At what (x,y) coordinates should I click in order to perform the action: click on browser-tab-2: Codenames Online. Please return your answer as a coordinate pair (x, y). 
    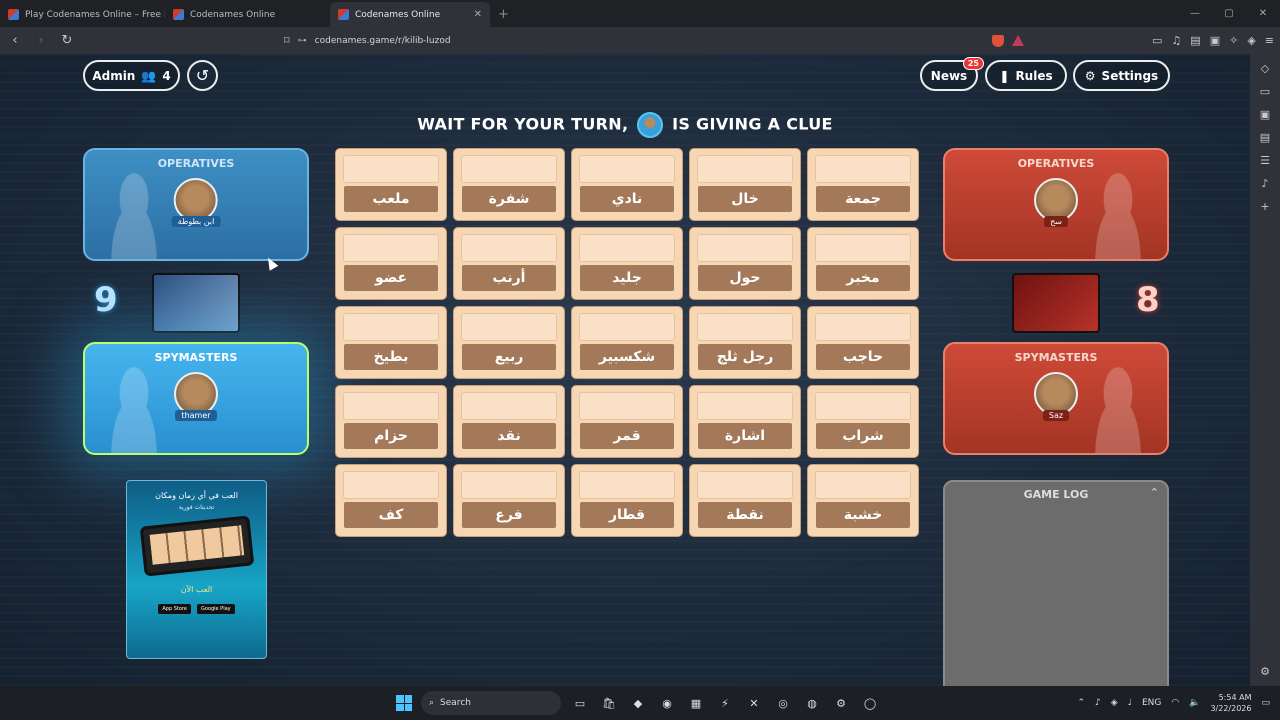
    Looking at the image, I should click on (247, 14).